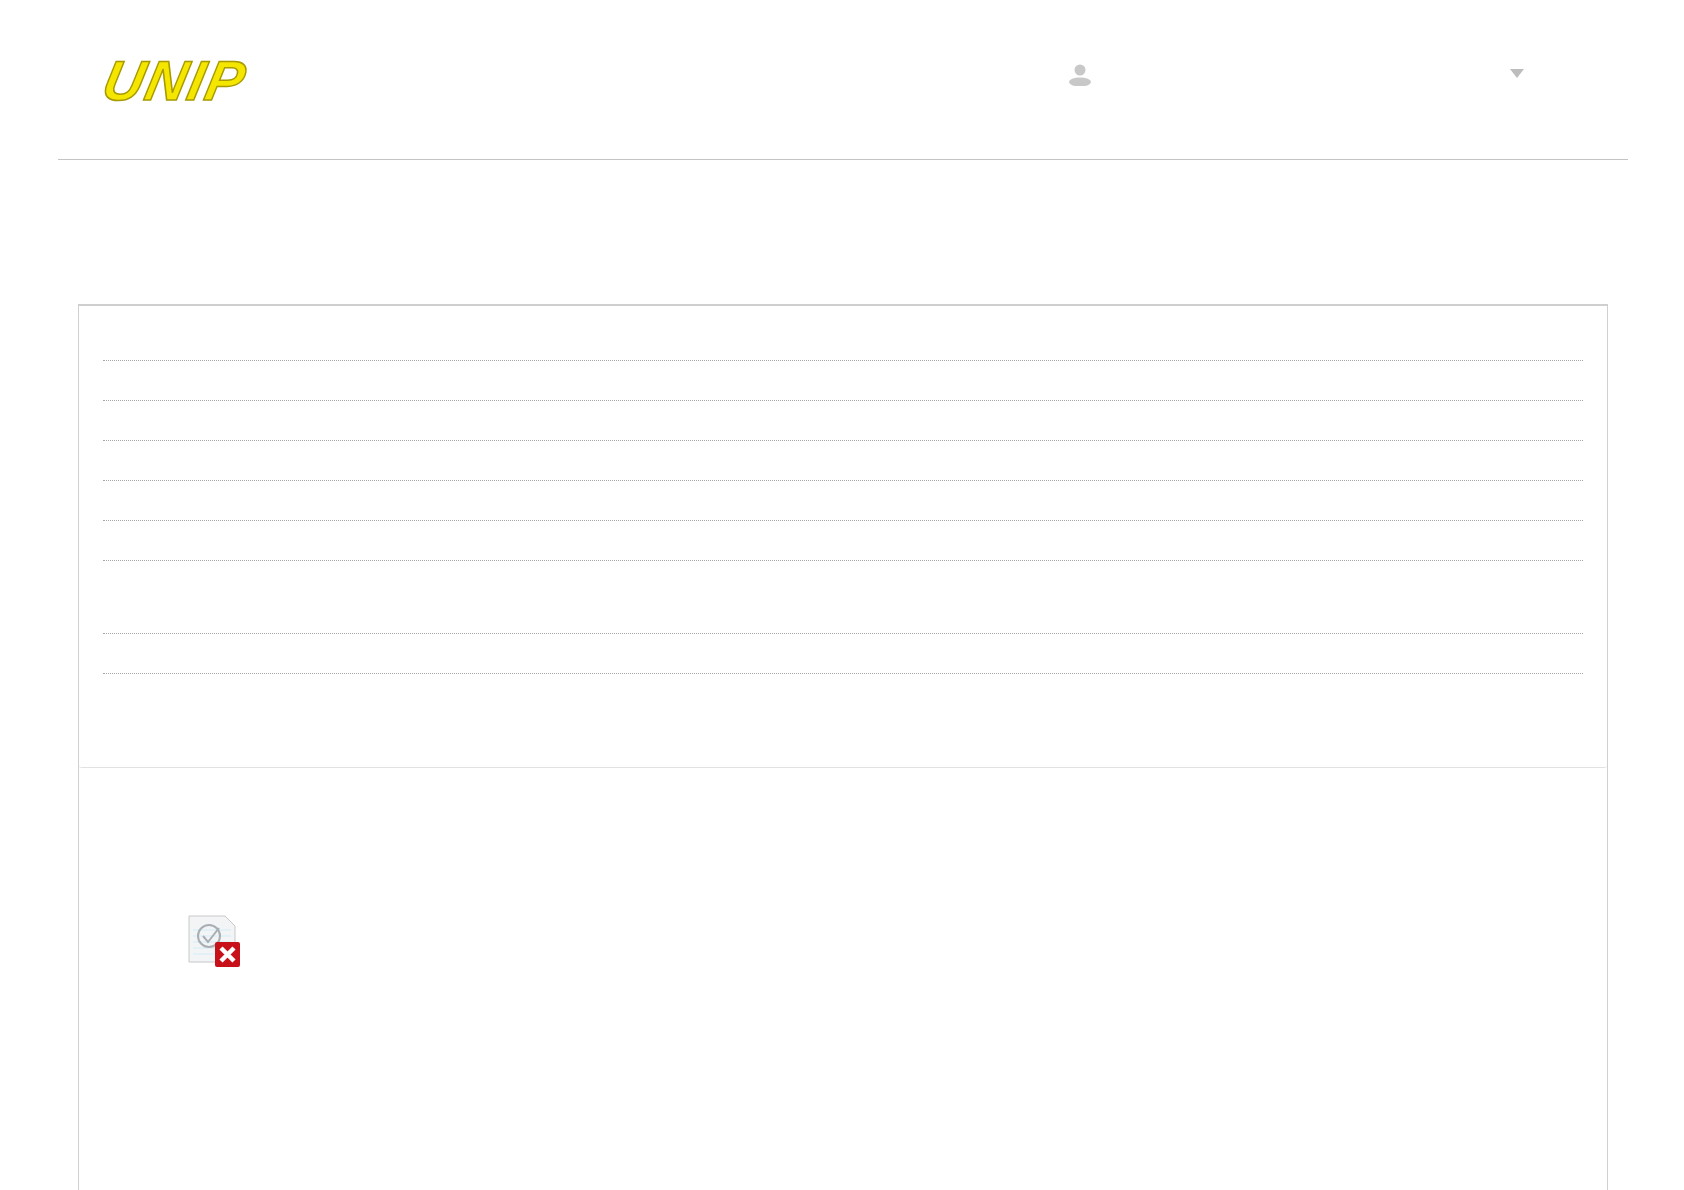 Image resolution: width=1684 pixels, height=1190 pixels. Describe the element at coordinates (1517, 73) in the screenshot. I see `caret-icon` at that location.